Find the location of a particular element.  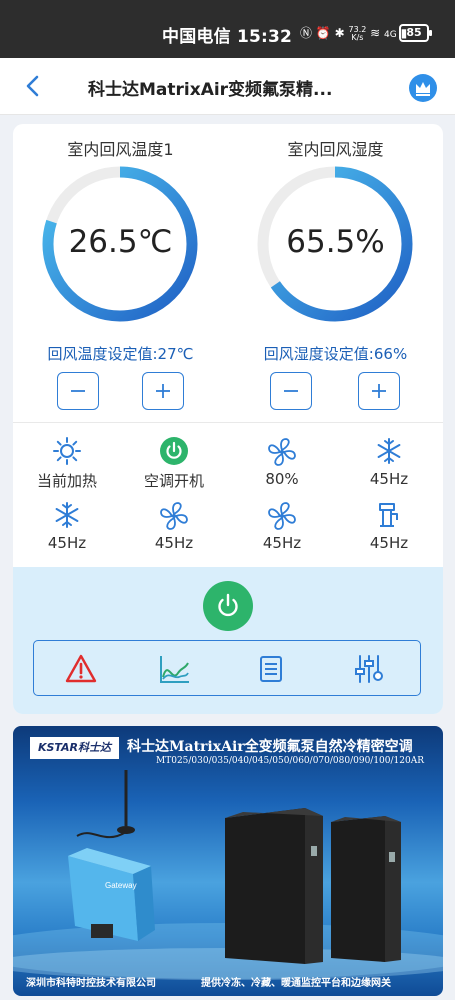

divider is located at coordinates (228, 422).